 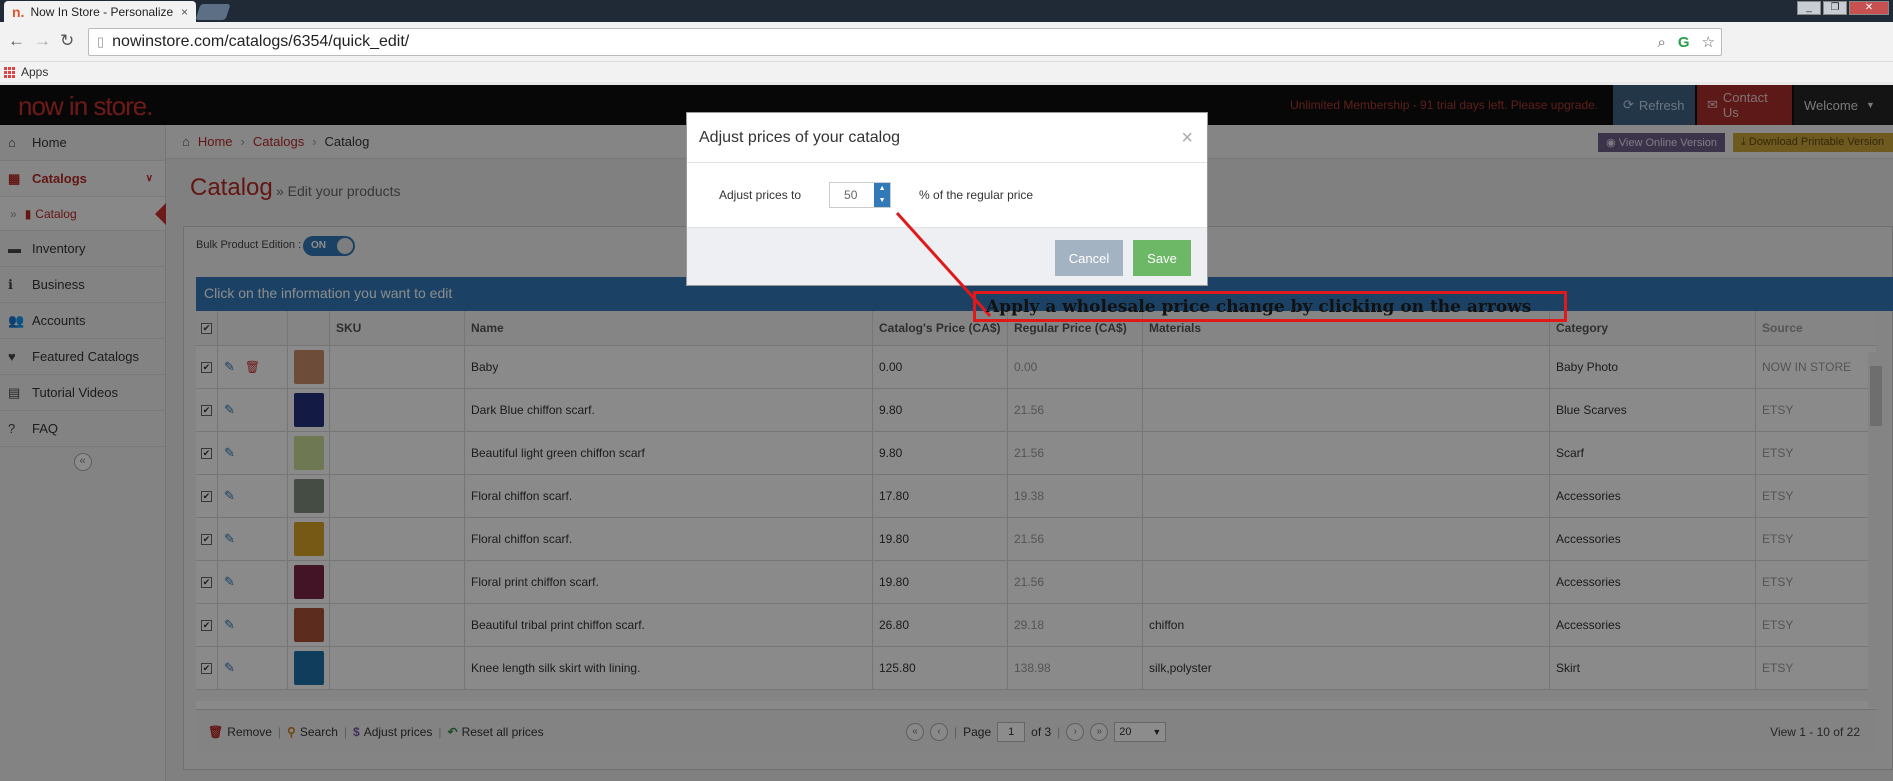 I want to click on page-icon: ▯, so click(x=101, y=41).